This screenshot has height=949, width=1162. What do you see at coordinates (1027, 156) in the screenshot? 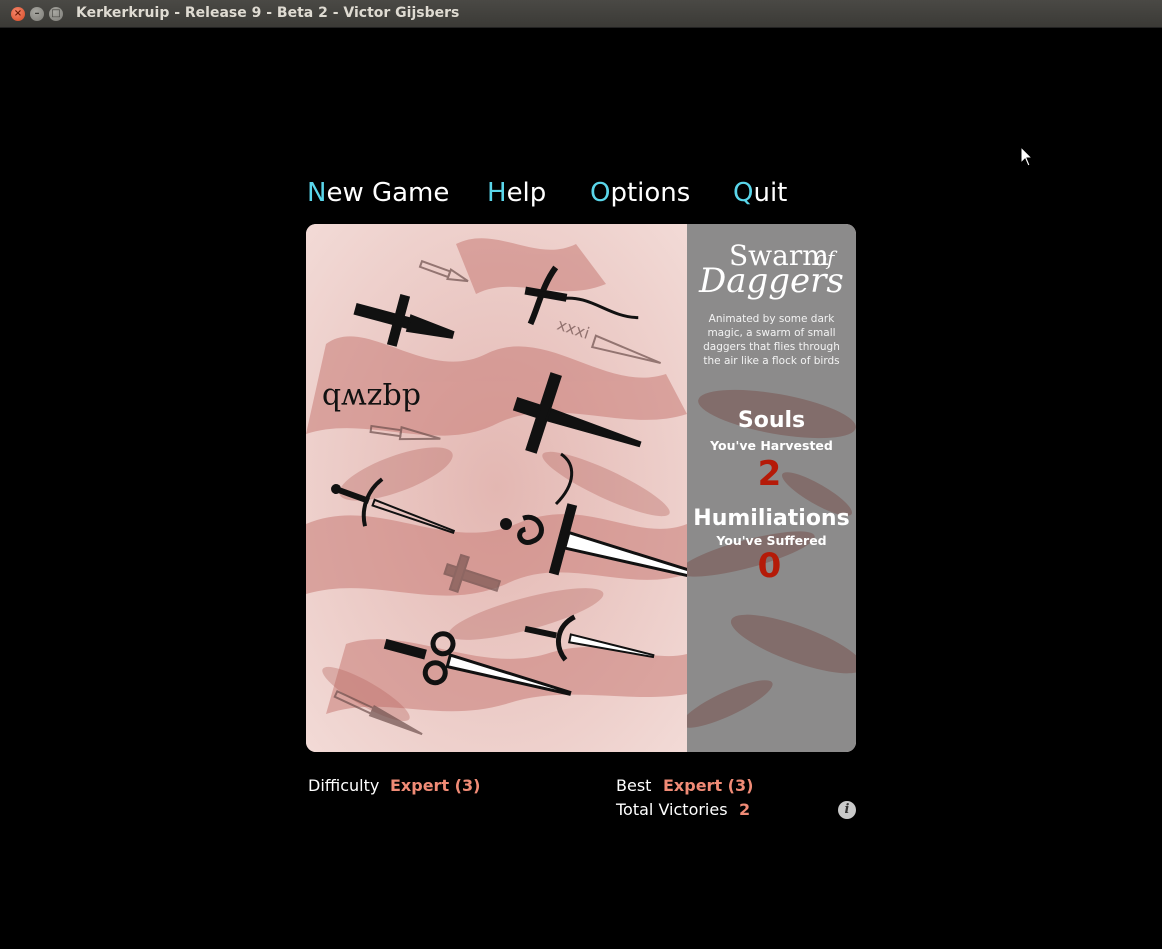
I see `mouse-cursor-icon` at bounding box center [1027, 156].